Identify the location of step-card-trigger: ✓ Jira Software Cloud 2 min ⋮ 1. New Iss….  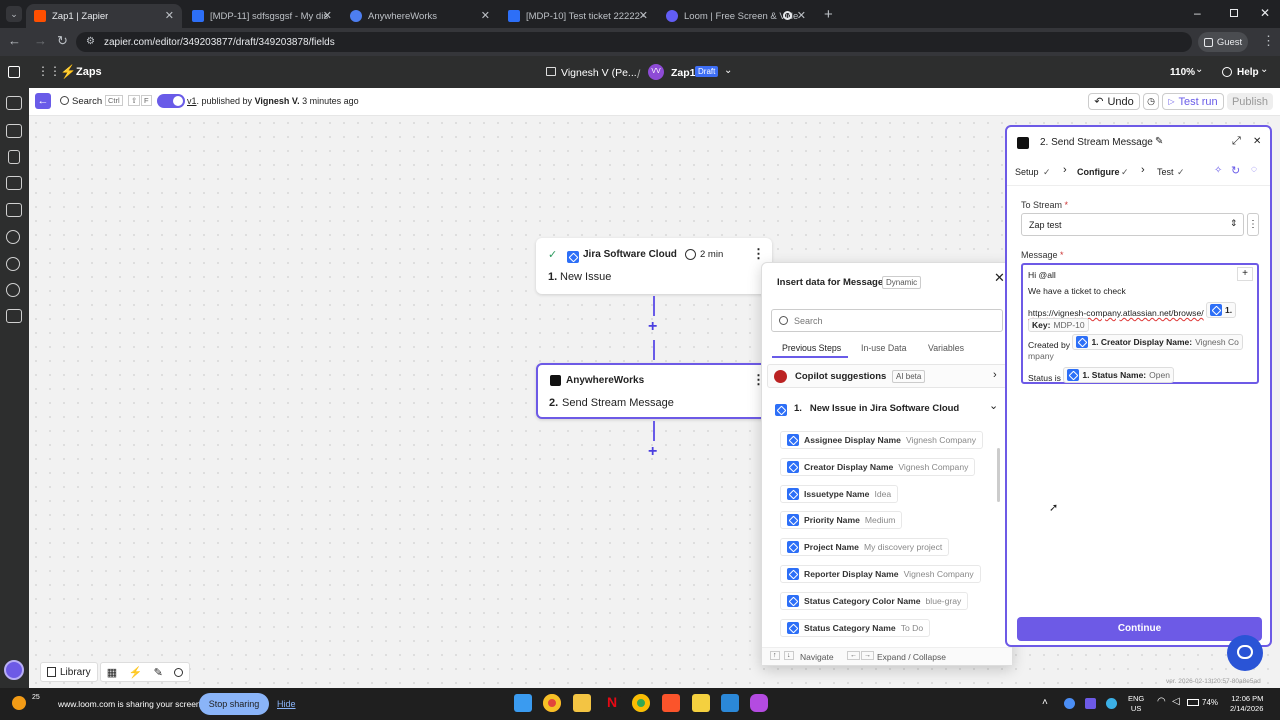
(654, 266).